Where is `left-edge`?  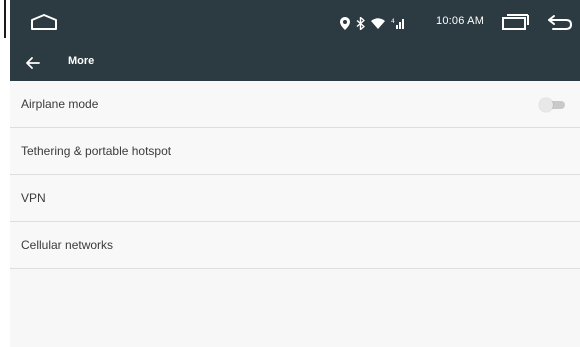 left-edge is located at coordinates (5, 173).